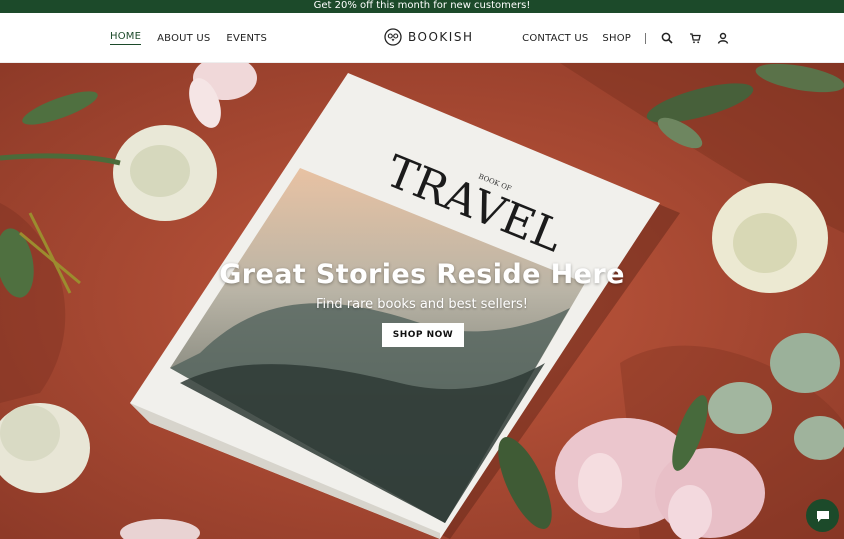 The height and width of the screenshot is (539, 844). What do you see at coordinates (246, 38) in the screenshot?
I see `nav-events: EVENTS` at bounding box center [246, 38].